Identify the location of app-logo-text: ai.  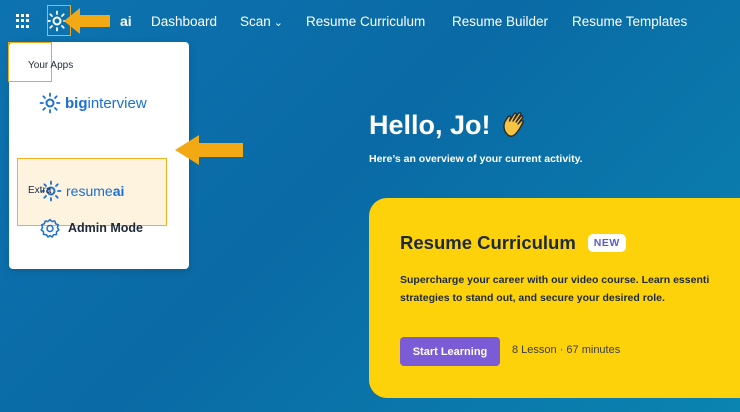
(126, 21).